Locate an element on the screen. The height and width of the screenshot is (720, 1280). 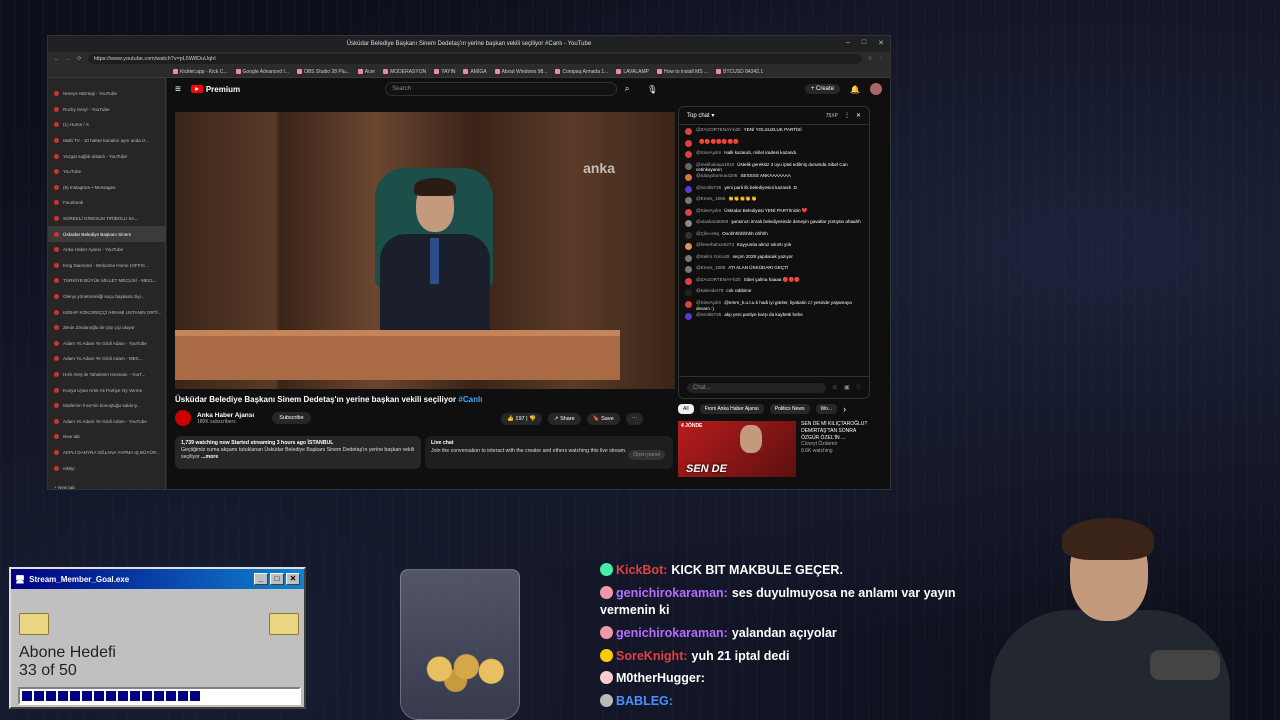
more-actions-icon: ⋯ is located at coordinates (634, 419).